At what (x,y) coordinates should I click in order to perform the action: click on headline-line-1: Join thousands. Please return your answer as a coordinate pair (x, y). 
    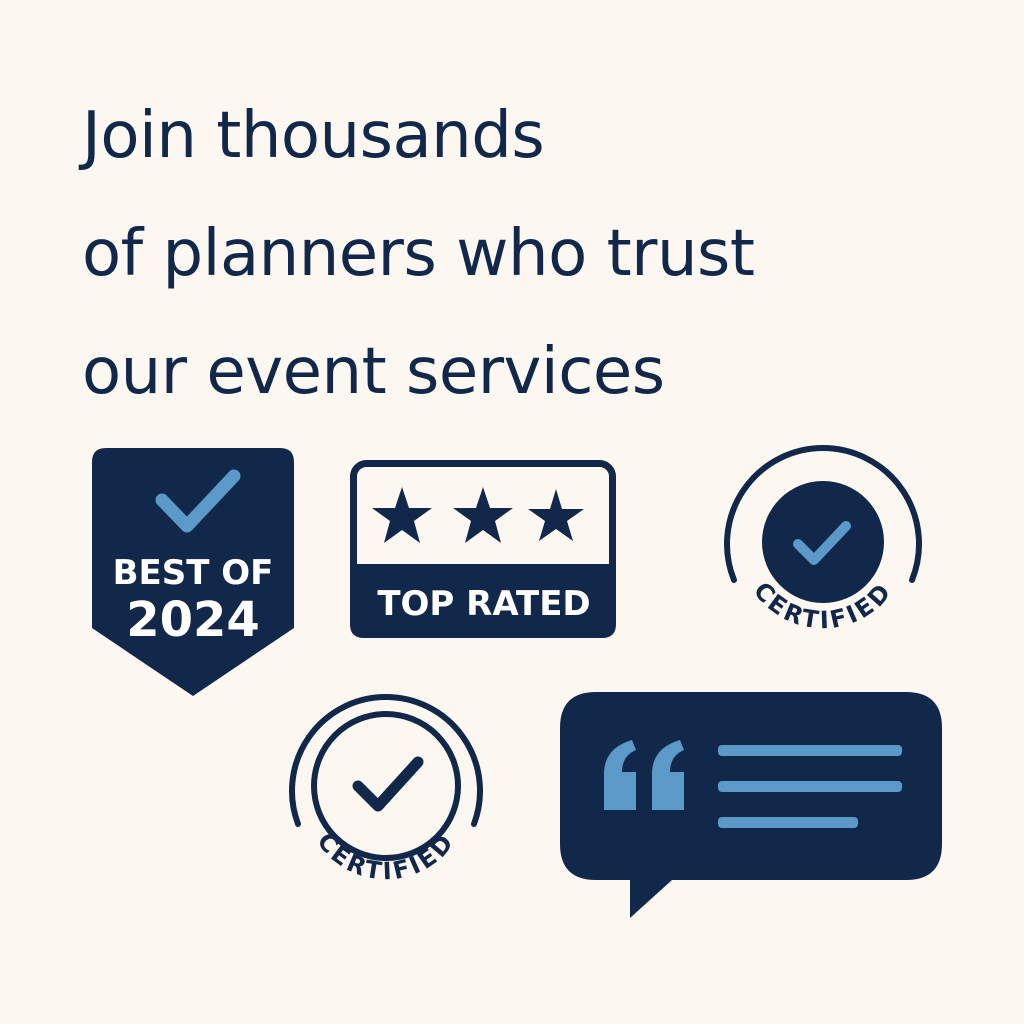
    Looking at the image, I should click on (313, 136).